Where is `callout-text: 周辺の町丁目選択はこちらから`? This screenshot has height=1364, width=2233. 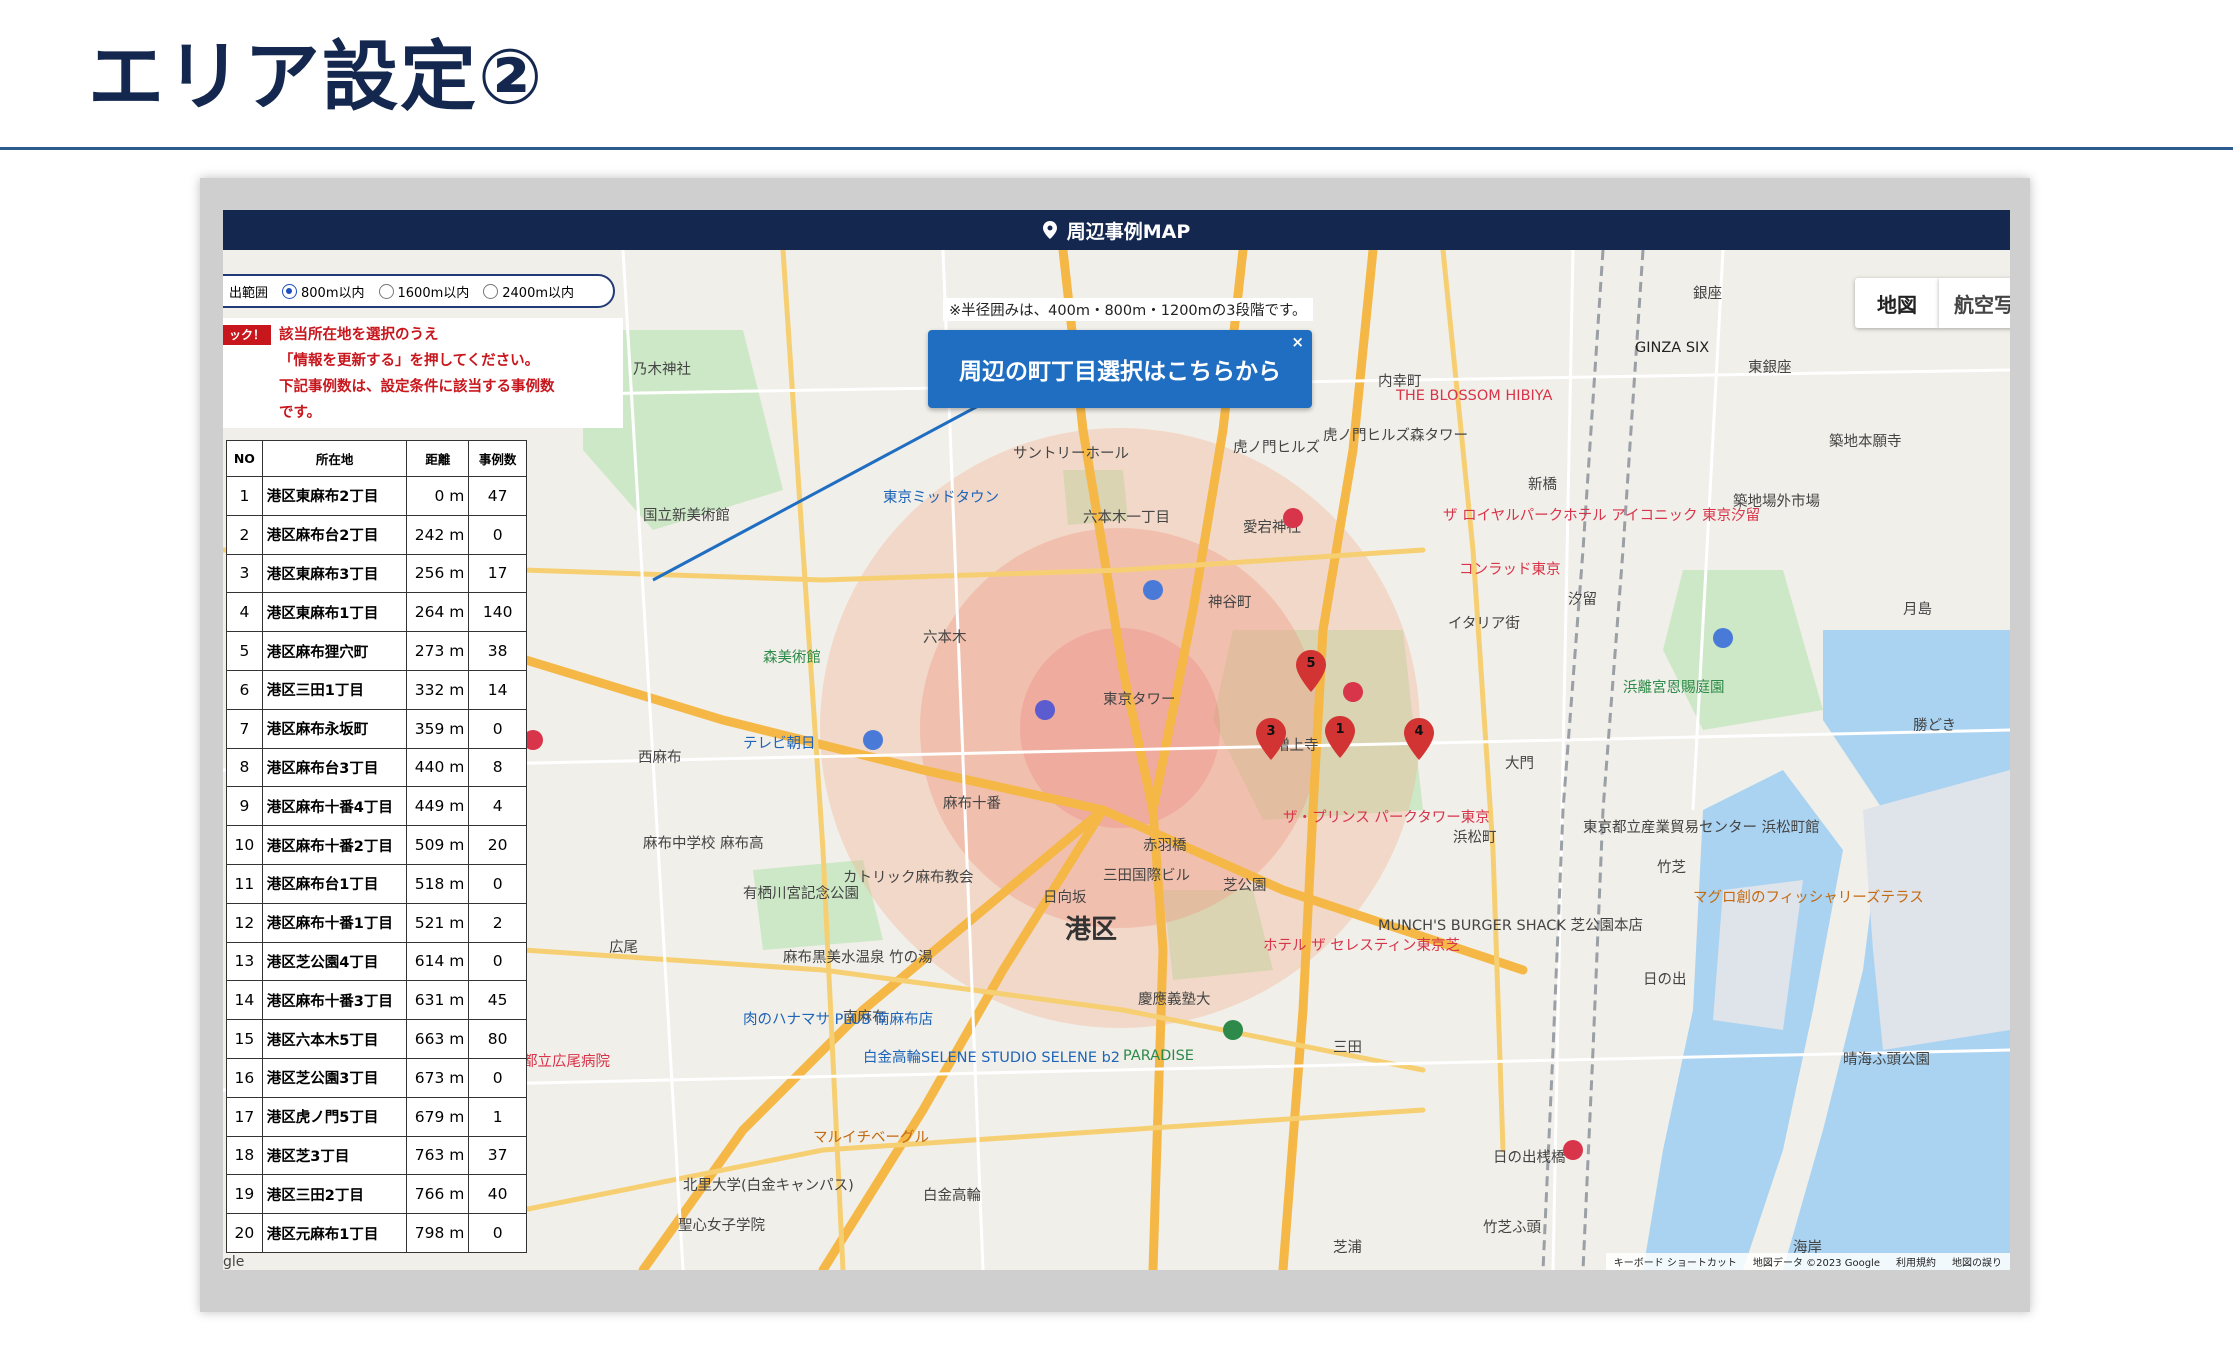 callout-text: 周辺の町丁目選択はこちらから is located at coordinates (1120, 372).